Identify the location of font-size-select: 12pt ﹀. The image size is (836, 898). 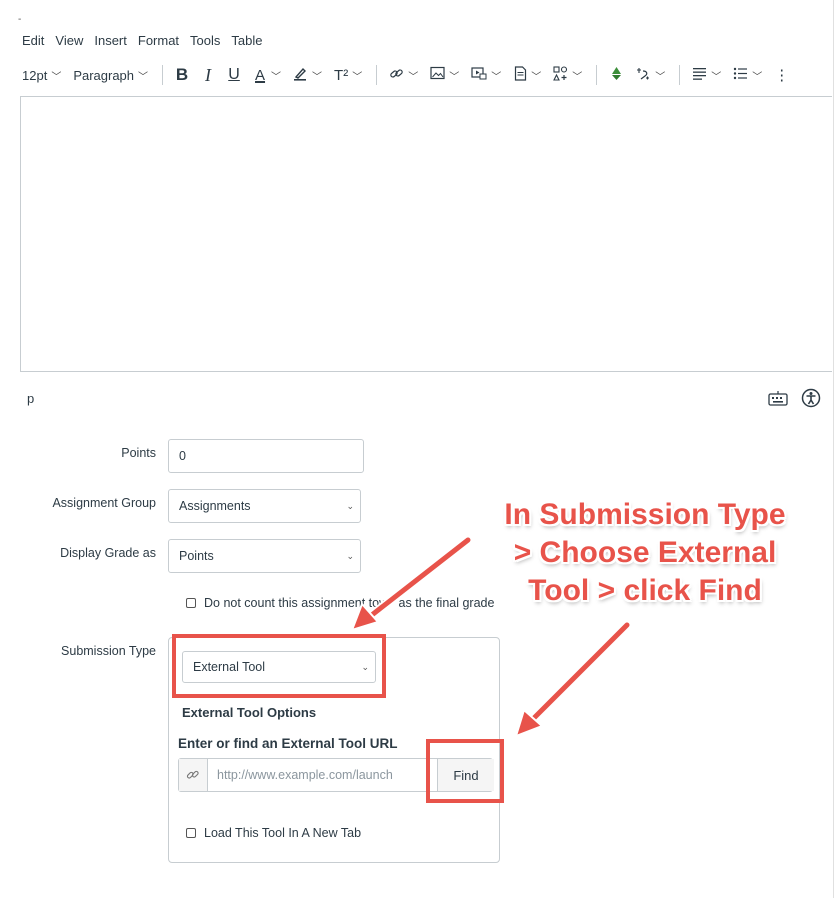
(41, 75).